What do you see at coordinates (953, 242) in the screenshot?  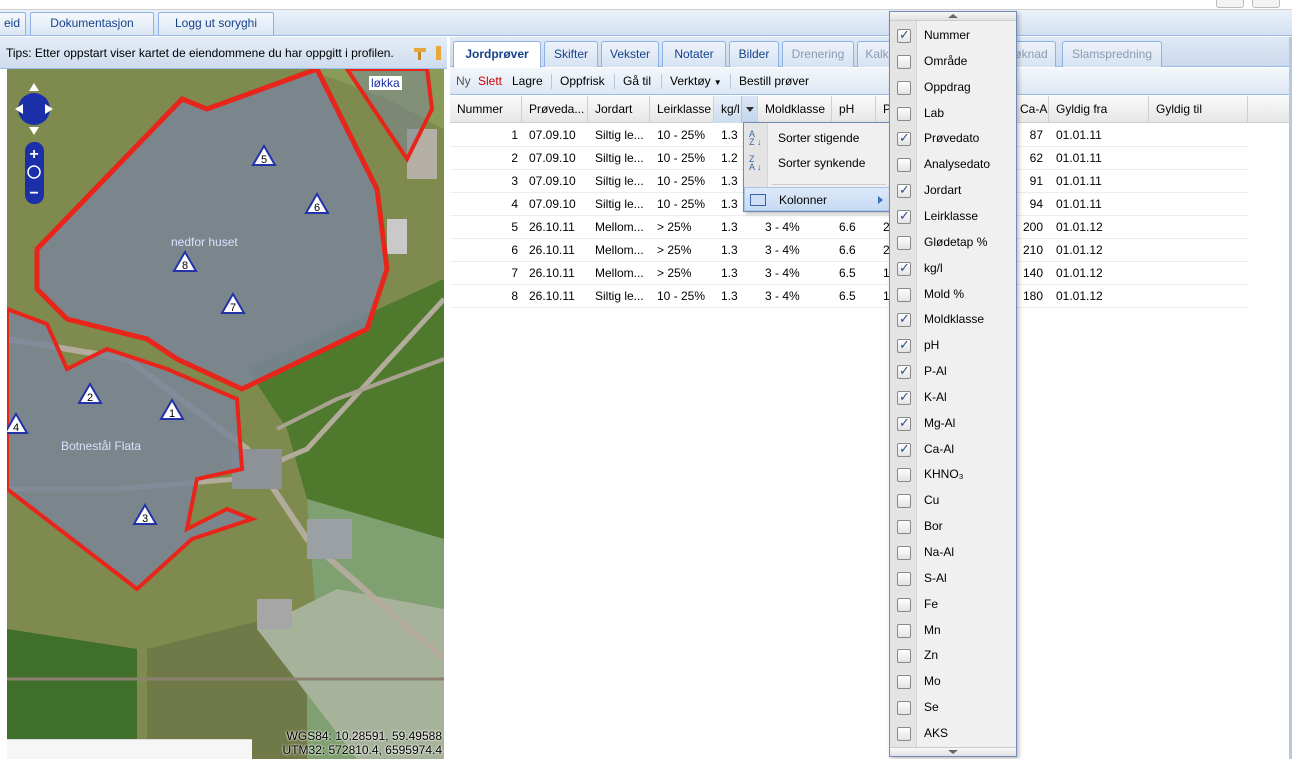 I see `column-toggle-item: Glødetap %` at bounding box center [953, 242].